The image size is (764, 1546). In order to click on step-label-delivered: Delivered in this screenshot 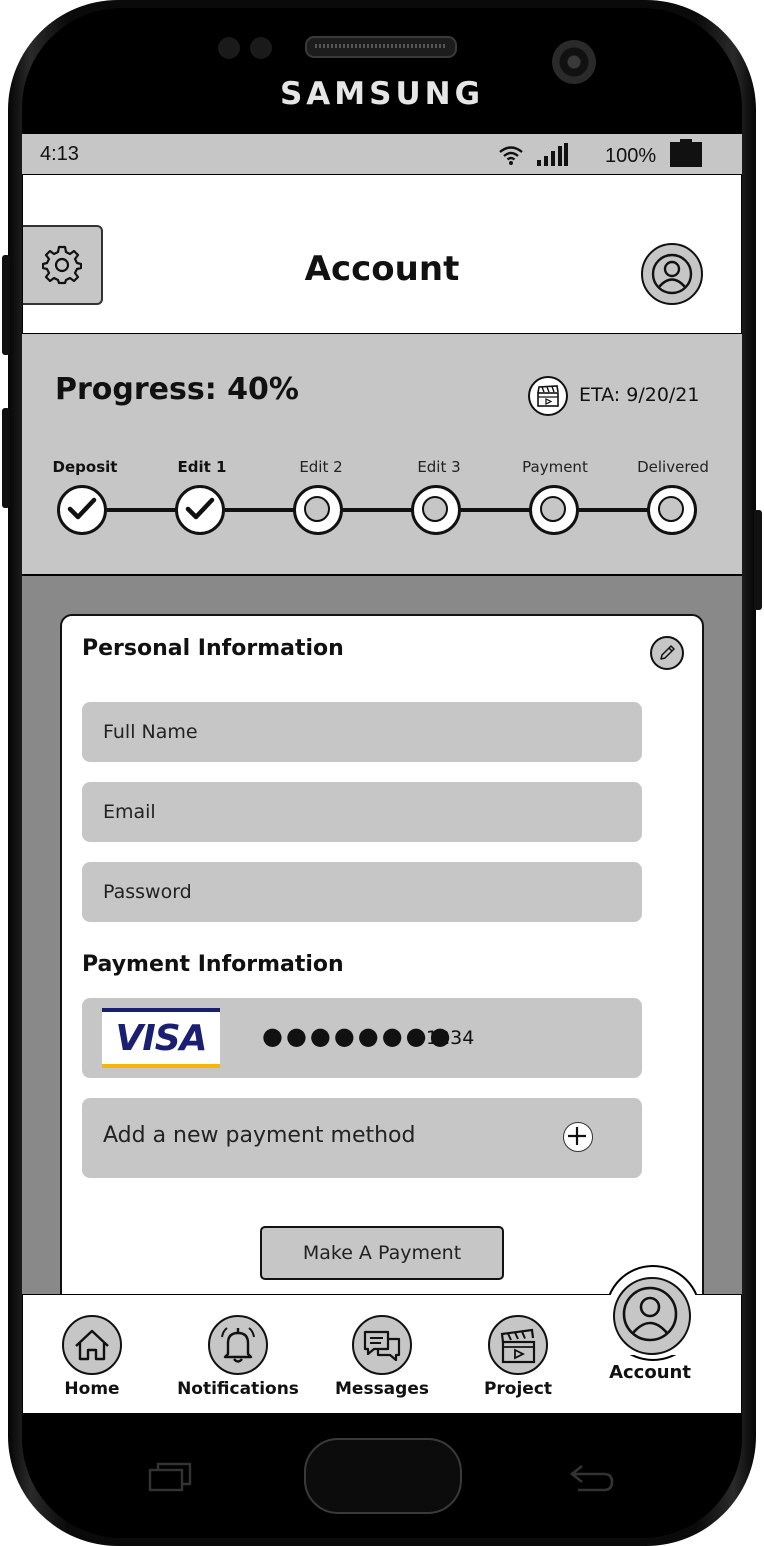, I will do `click(673, 467)`.